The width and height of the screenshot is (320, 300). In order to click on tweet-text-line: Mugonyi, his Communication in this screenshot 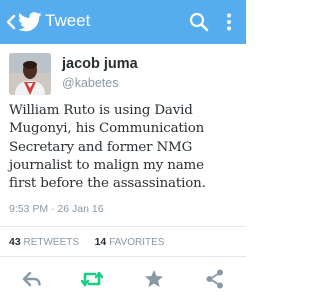, I will do `click(107, 129)`.